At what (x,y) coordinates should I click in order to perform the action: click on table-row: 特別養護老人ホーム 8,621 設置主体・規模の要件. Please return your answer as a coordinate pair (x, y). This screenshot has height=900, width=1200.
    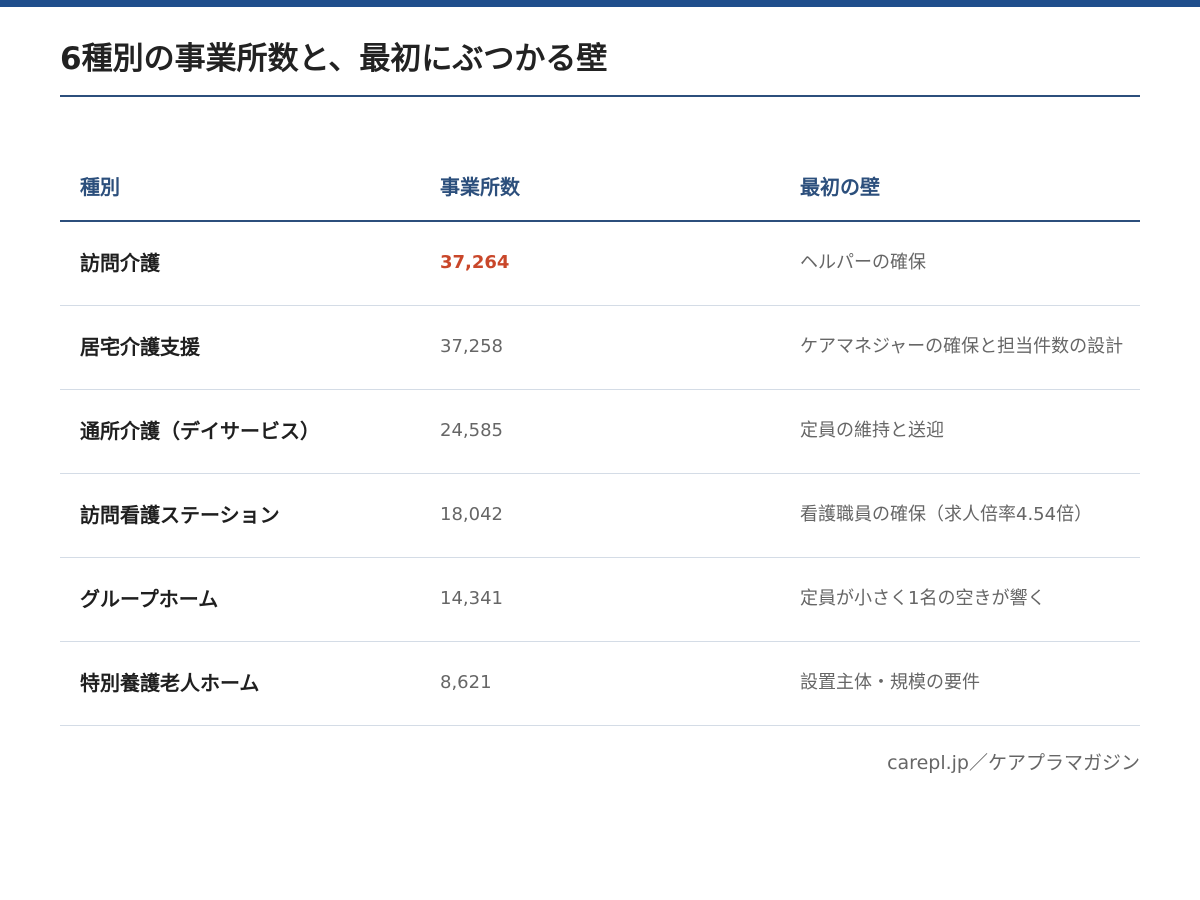
    Looking at the image, I should click on (600, 684).